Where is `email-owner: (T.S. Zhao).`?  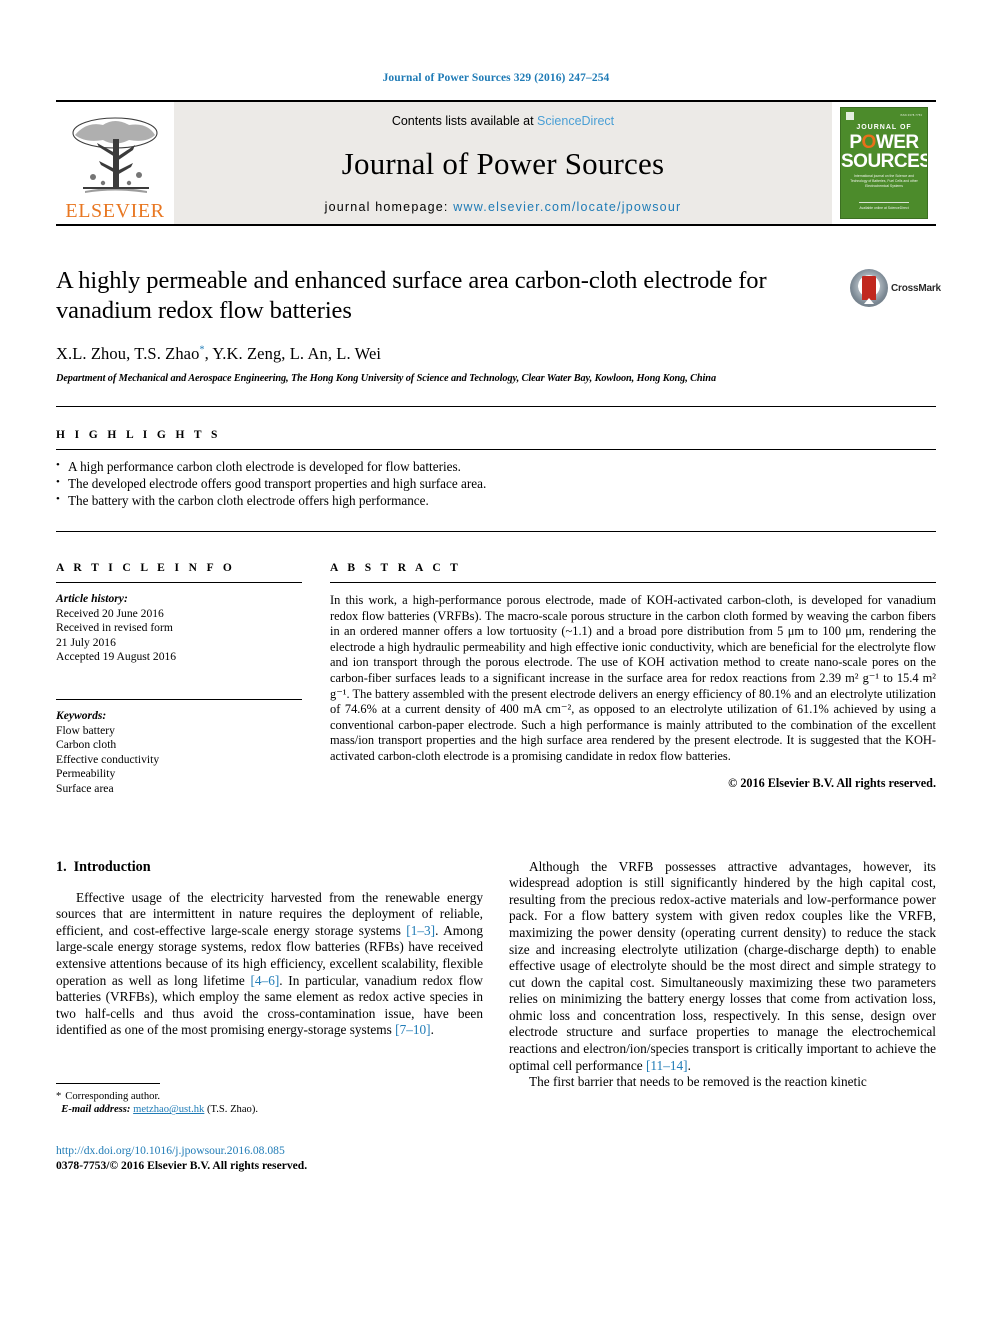 email-owner: (T.S. Zhao). is located at coordinates (233, 1110).